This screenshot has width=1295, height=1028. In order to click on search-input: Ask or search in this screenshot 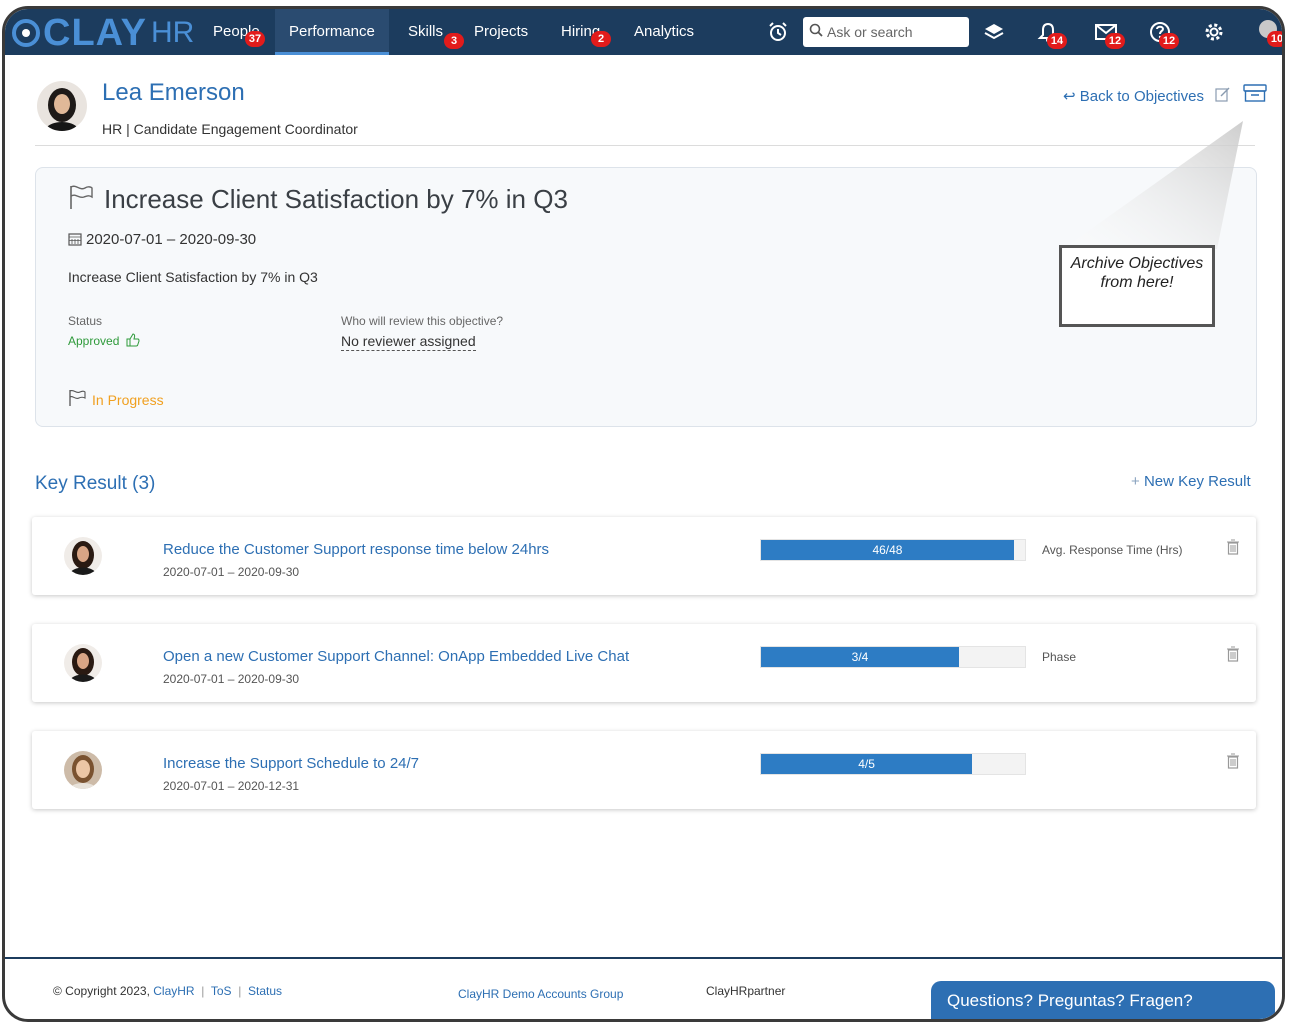, I will do `click(886, 32)`.